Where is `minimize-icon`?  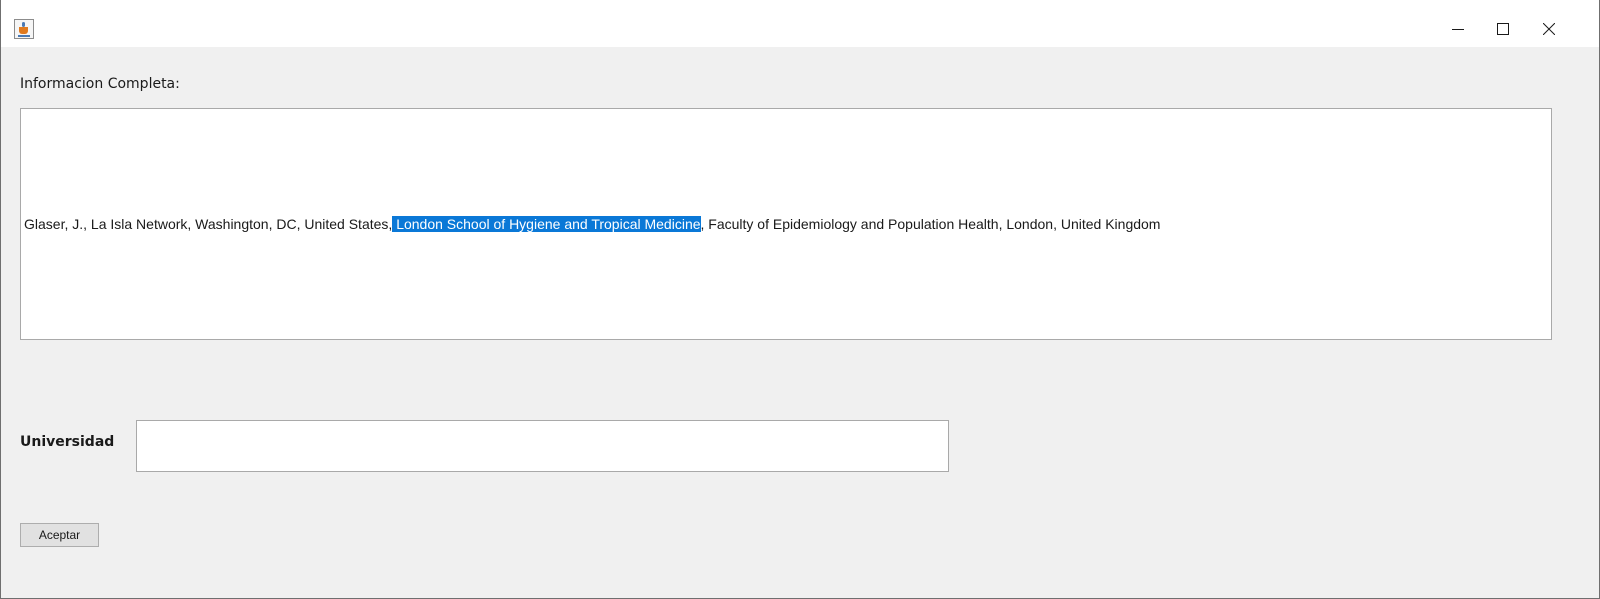
minimize-icon is located at coordinates (1458, 29).